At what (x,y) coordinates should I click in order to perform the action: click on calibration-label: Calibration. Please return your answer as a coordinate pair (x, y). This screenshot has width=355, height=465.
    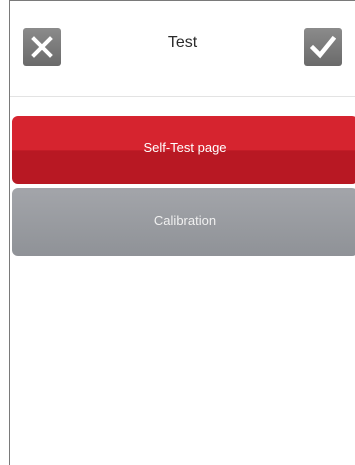
    Looking at the image, I should click on (185, 220).